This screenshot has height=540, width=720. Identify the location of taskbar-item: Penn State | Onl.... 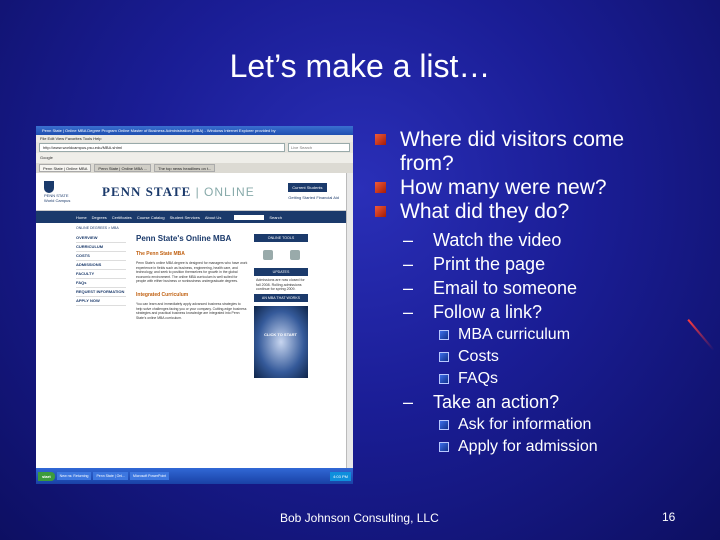
(111, 476).